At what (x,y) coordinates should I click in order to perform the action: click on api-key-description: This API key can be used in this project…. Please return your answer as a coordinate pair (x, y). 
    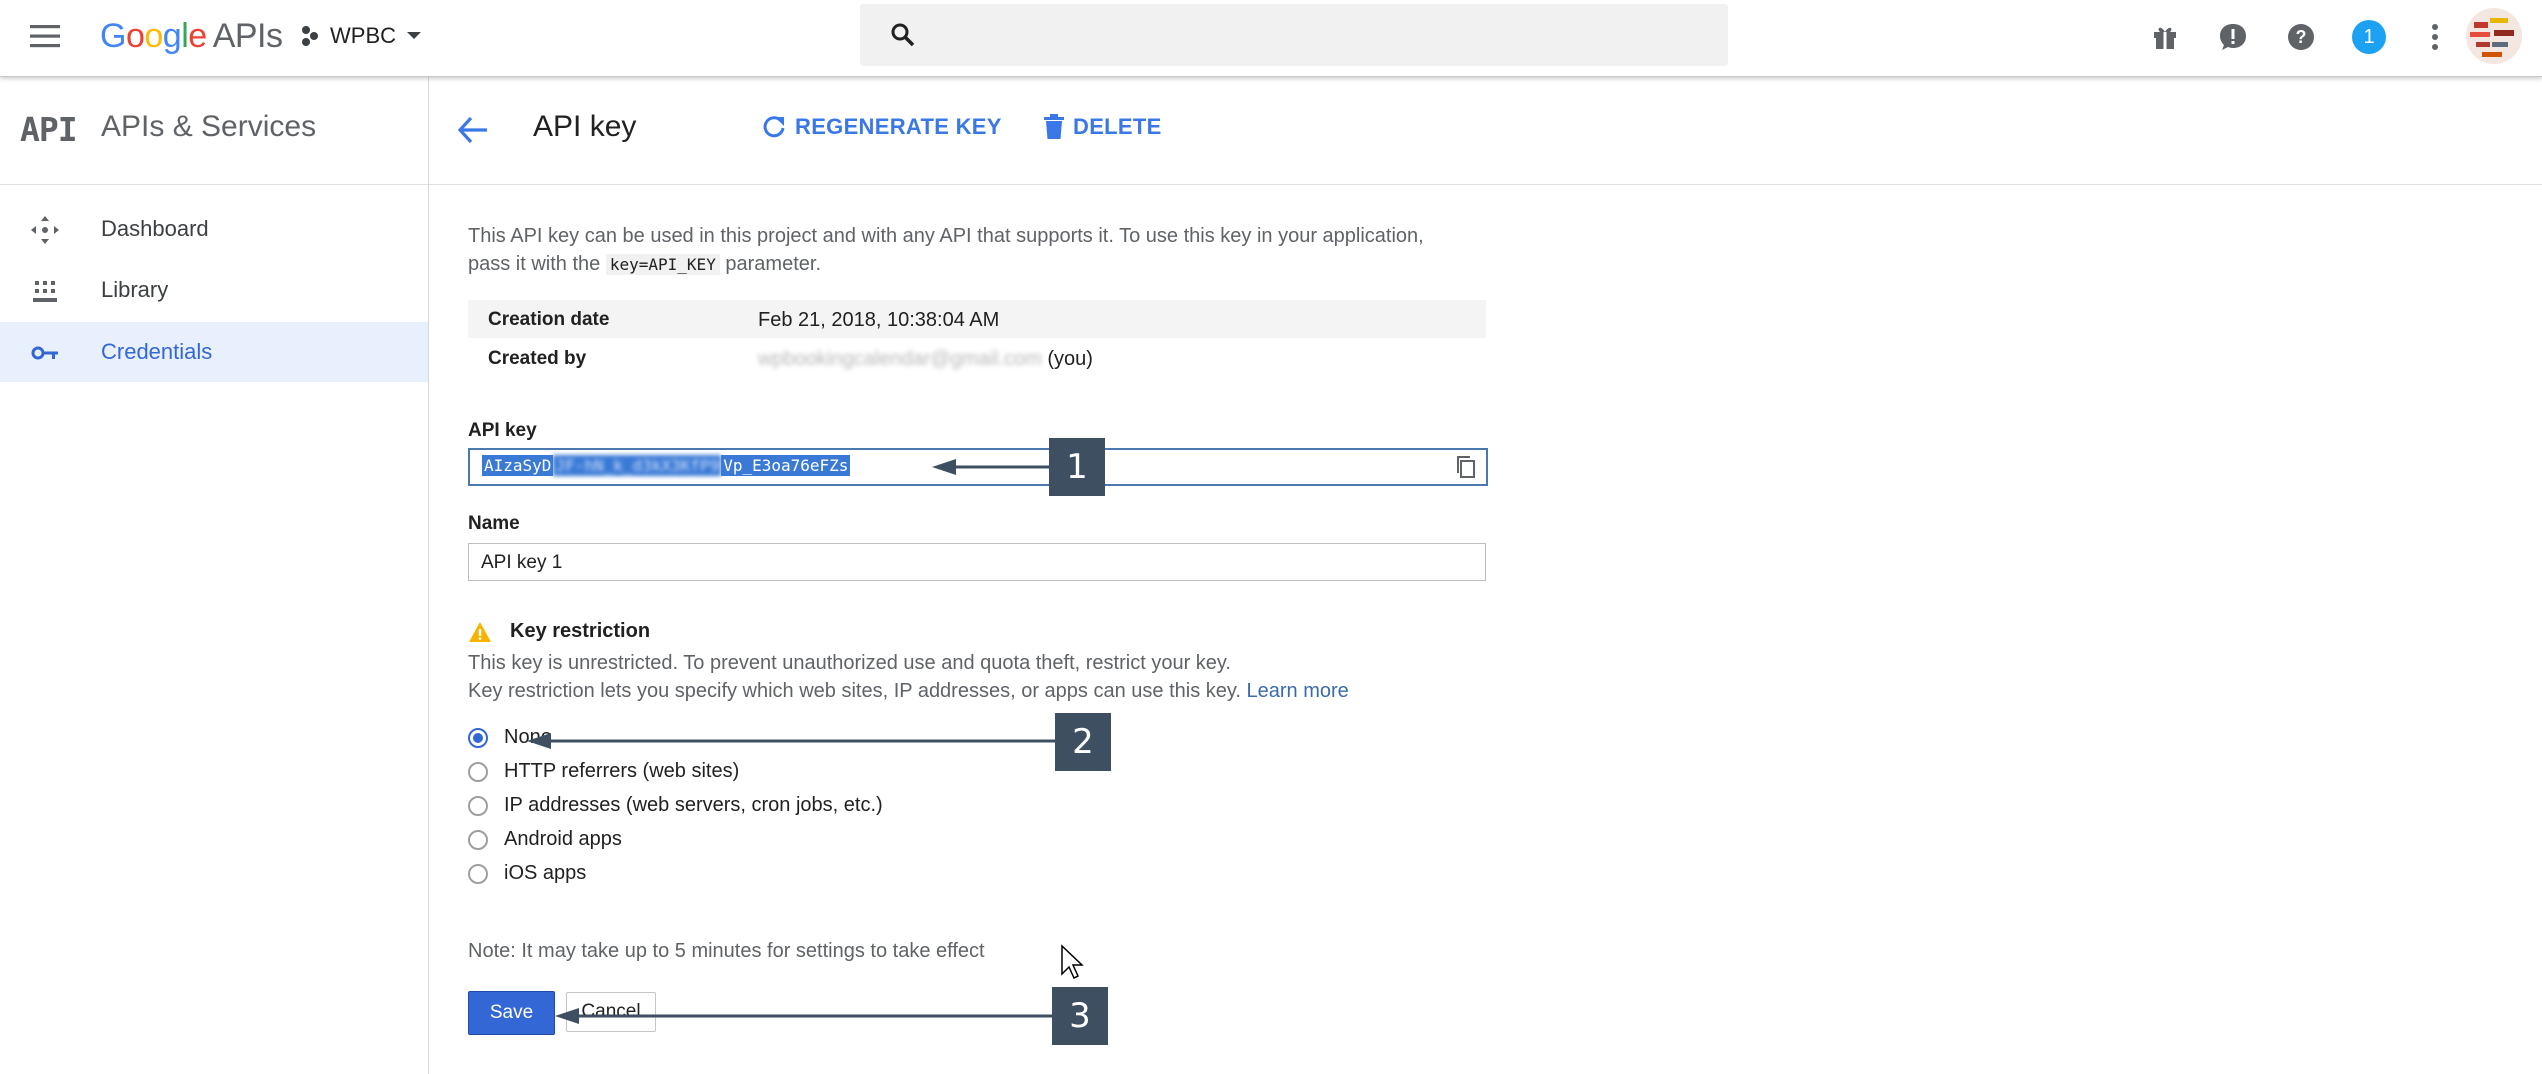
    Looking at the image, I should click on (978, 250).